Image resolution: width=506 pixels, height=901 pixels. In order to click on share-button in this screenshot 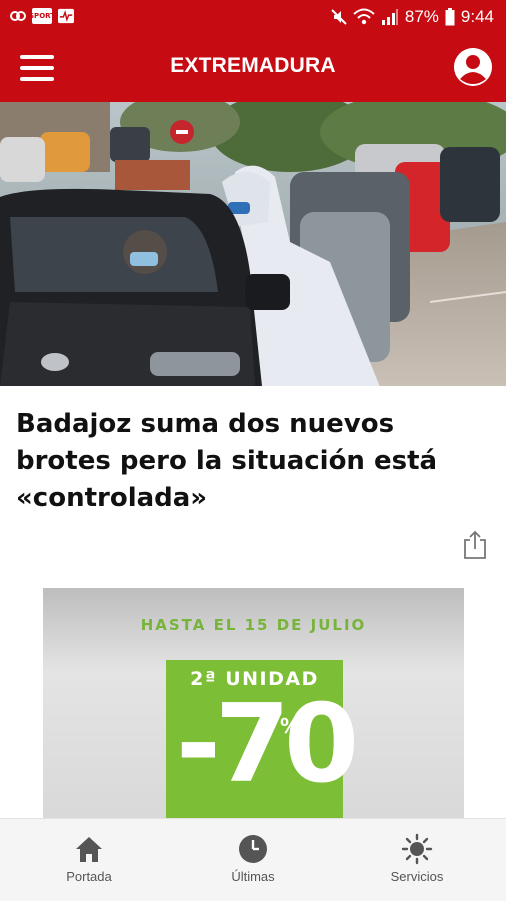, I will do `click(475, 545)`.